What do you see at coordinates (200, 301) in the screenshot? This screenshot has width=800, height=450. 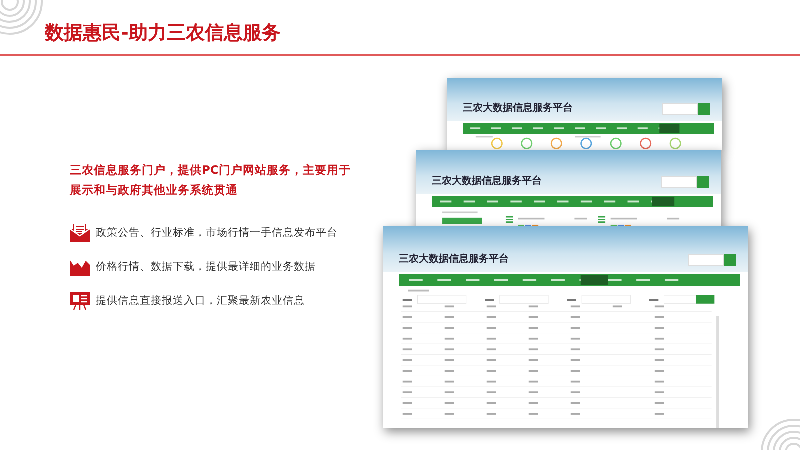 I see `feature-text: 提供信息直接报送入口，汇聚最新农业信息` at bounding box center [200, 301].